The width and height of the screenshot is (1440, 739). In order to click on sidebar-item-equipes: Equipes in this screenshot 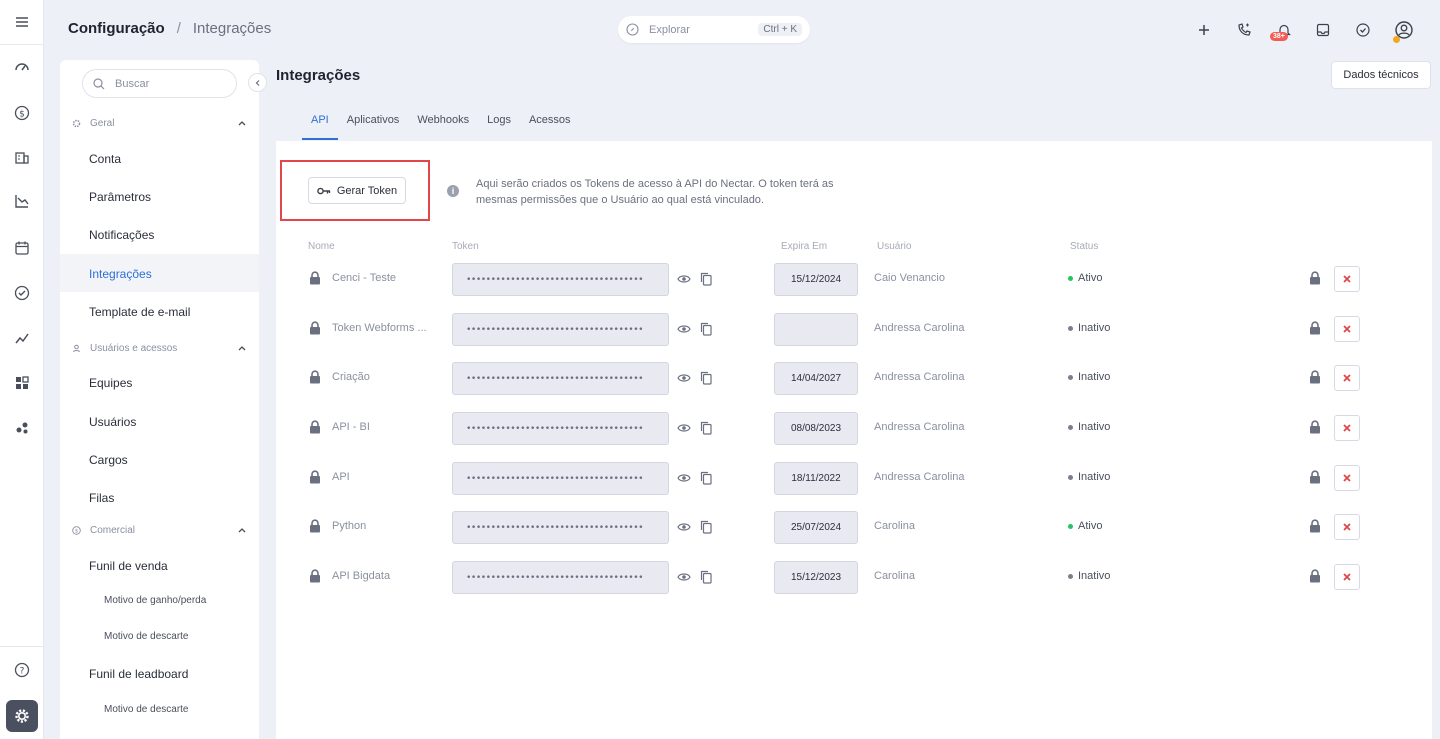, I will do `click(110, 383)`.